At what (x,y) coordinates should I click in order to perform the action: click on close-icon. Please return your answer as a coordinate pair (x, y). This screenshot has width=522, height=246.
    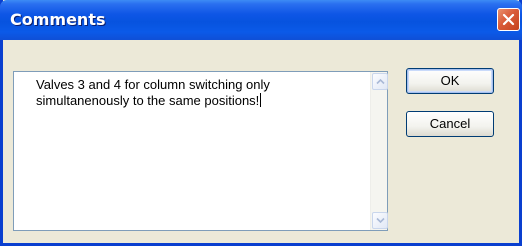
    Looking at the image, I should click on (508, 19).